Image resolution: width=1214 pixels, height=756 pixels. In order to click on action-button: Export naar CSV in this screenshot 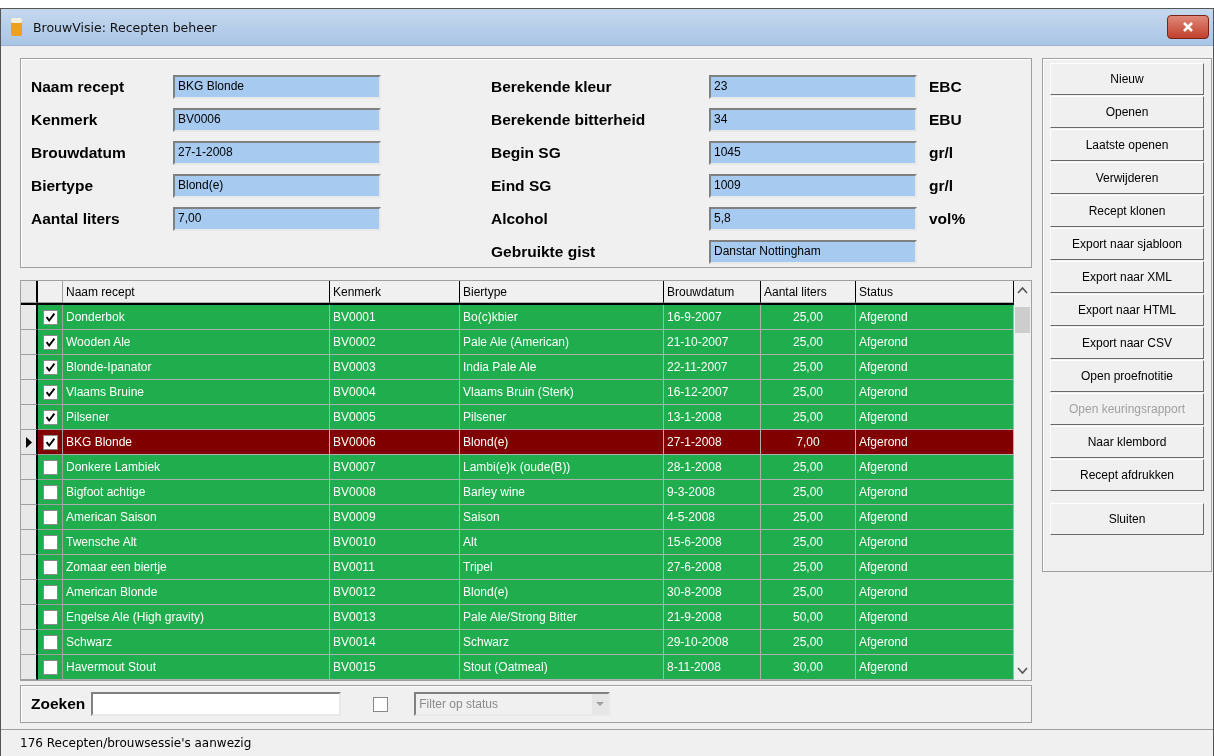, I will do `click(1127, 343)`.